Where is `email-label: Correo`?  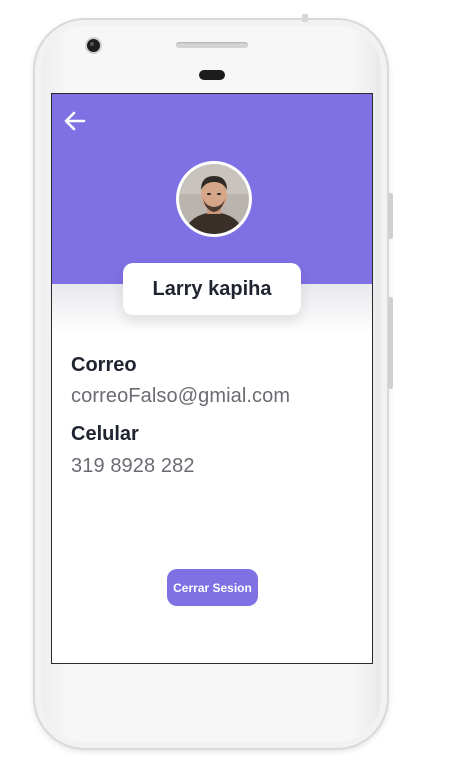 email-label: Correo is located at coordinates (104, 365).